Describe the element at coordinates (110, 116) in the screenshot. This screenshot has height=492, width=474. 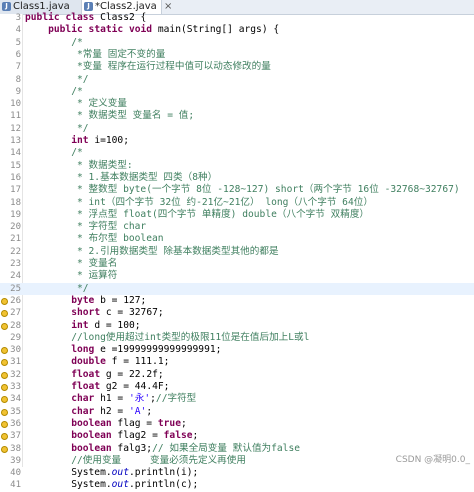
I see `code-text: * 数据类型 变量名 = 值;` at that location.